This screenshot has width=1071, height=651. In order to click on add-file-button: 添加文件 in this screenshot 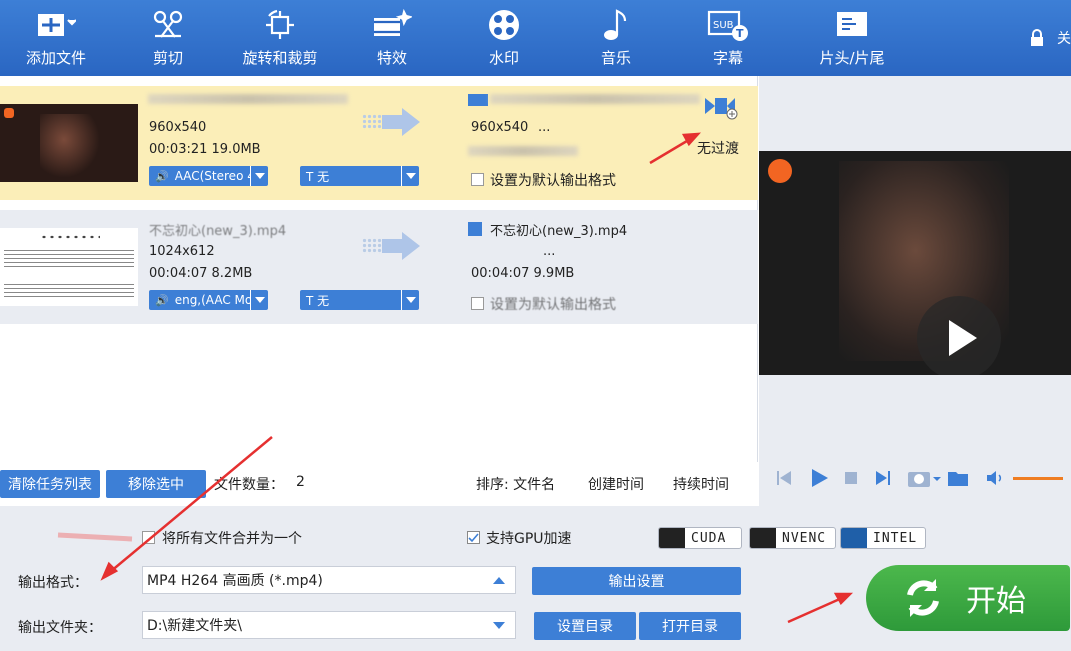, I will do `click(56, 38)`.